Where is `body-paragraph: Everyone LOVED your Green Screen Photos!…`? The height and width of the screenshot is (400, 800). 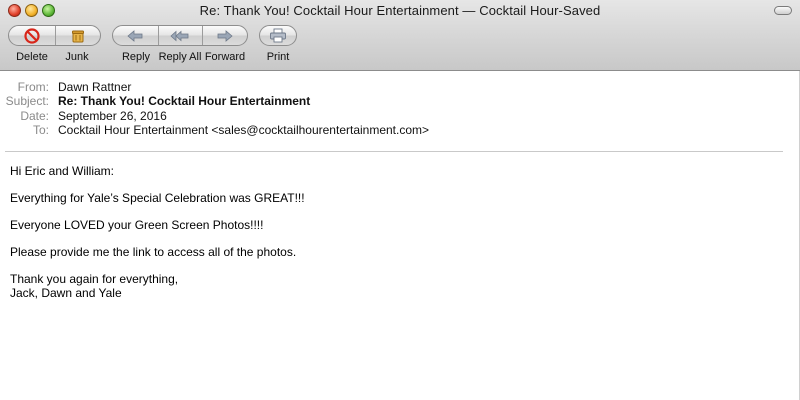
body-paragraph: Everyone LOVED your Green Screen Photos!… is located at coordinates (137, 225).